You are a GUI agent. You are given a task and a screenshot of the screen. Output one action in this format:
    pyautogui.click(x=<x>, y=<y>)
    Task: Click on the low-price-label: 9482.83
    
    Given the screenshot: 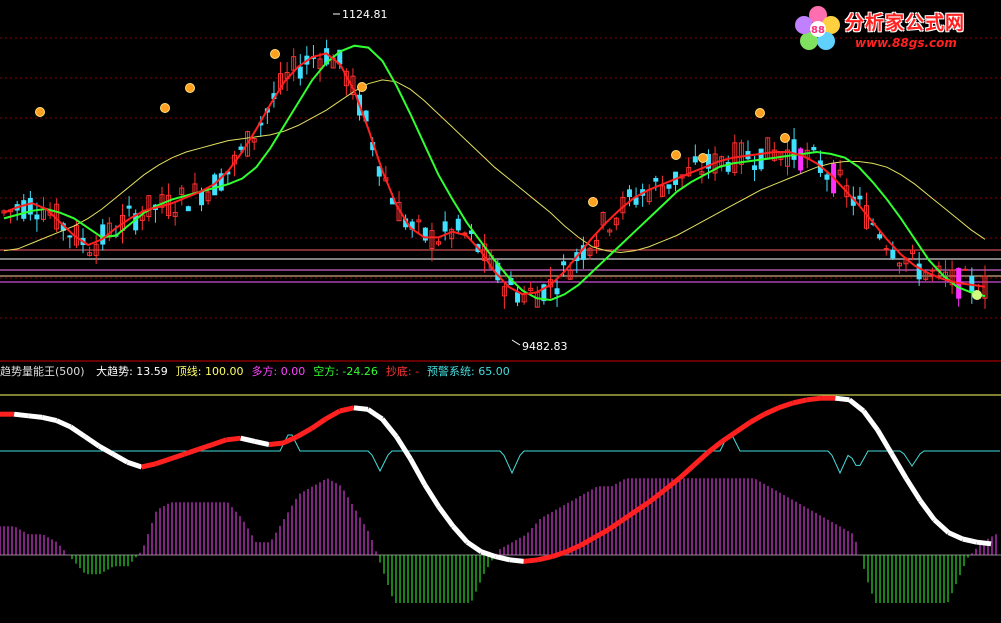 What is the action you would take?
    pyautogui.click(x=545, y=346)
    